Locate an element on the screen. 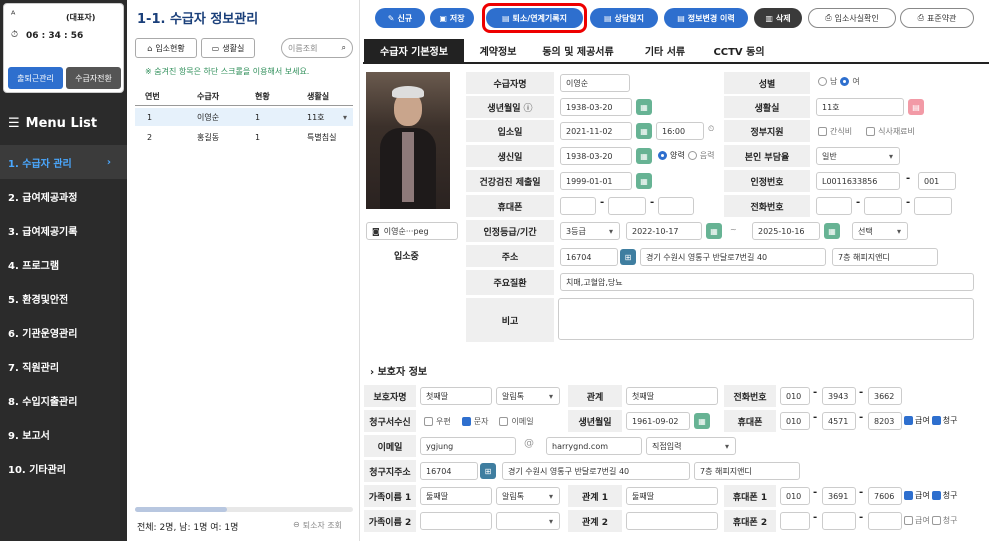 The image size is (989, 541). birth-input: 1938-03-20 is located at coordinates (596, 107).